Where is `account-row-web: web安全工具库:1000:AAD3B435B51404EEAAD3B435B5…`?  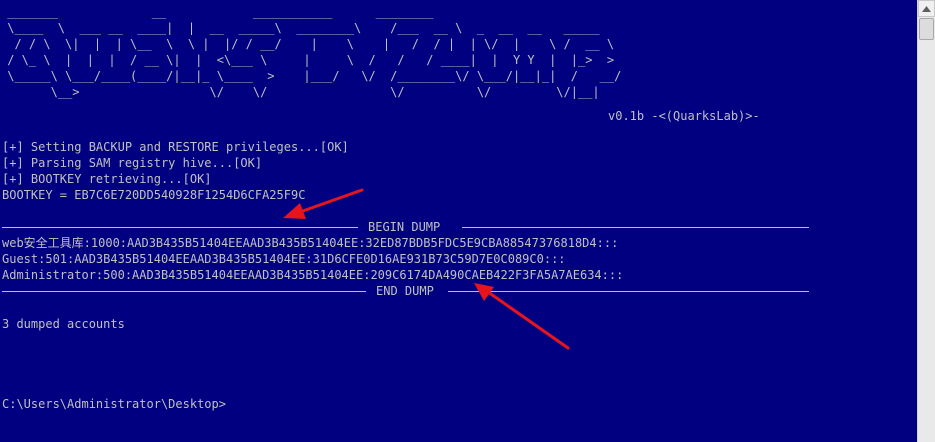
account-row-web: web安全工具库:1000:AAD3B435B51404EEAAD3B435B5… is located at coordinates (310, 243).